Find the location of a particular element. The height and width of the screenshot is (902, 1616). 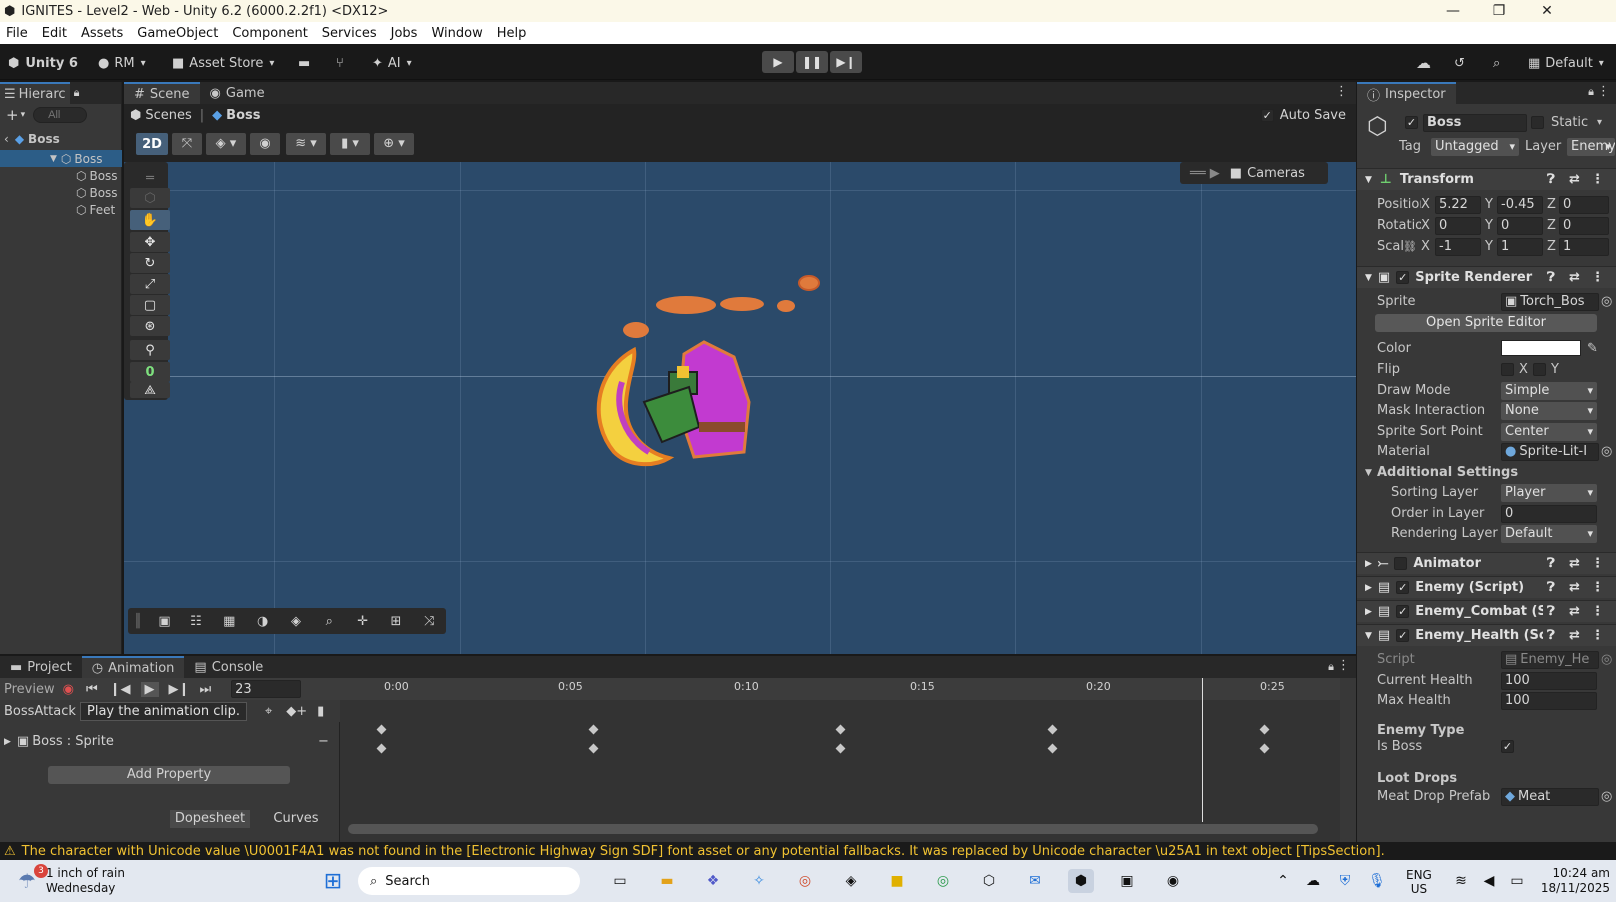

add-icon: + is located at coordinates (12, 115).